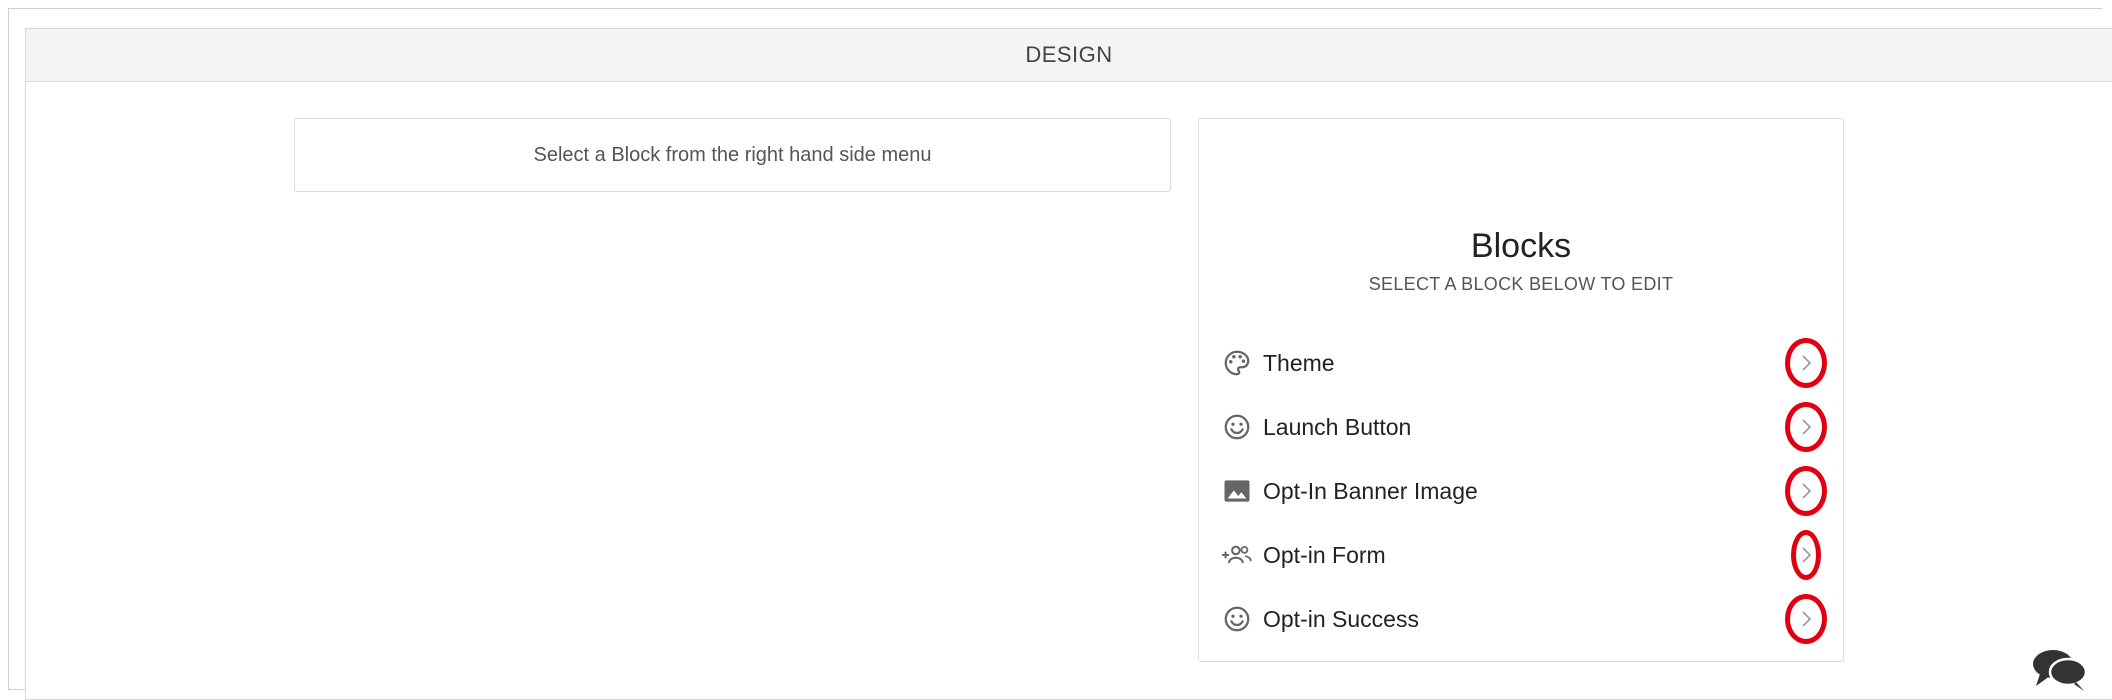 The image size is (2112, 700). What do you see at coordinates (1521, 284) in the screenshot?
I see `blocks-subtitle: SELECT A BLOCK BELOW TO EDIT` at bounding box center [1521, 284].